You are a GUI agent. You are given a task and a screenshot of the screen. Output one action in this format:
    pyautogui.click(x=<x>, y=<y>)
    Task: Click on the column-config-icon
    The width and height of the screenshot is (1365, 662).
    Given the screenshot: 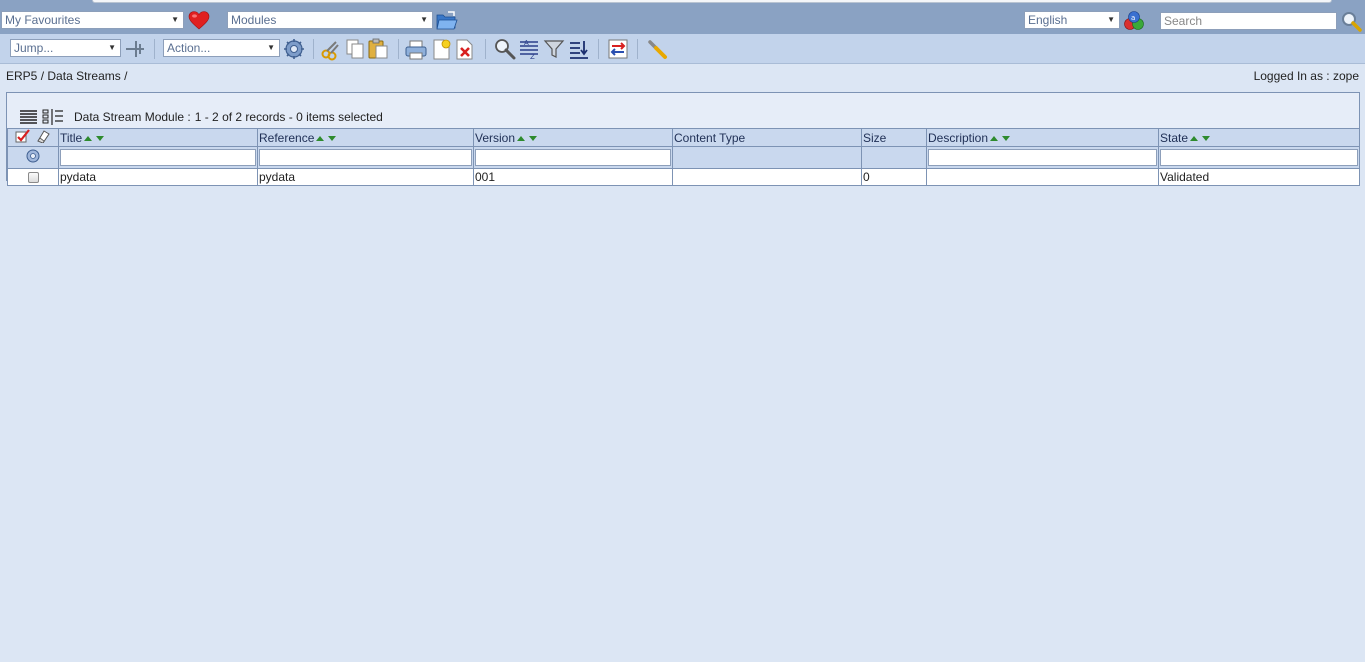 What is the action you would take?
    pyautogui.click(x=53, y=117)
    